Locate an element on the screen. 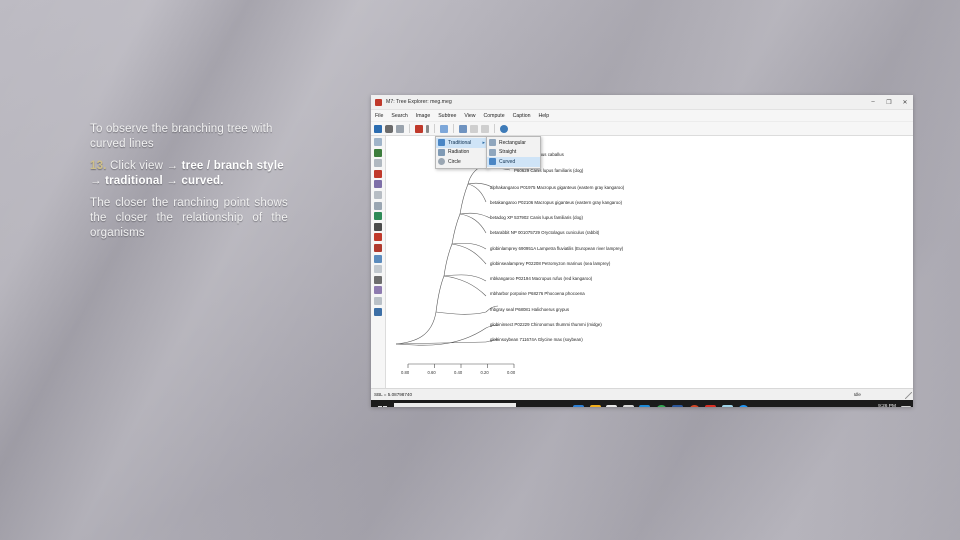  menu-item-view: View is located at coordinates (469, 116).